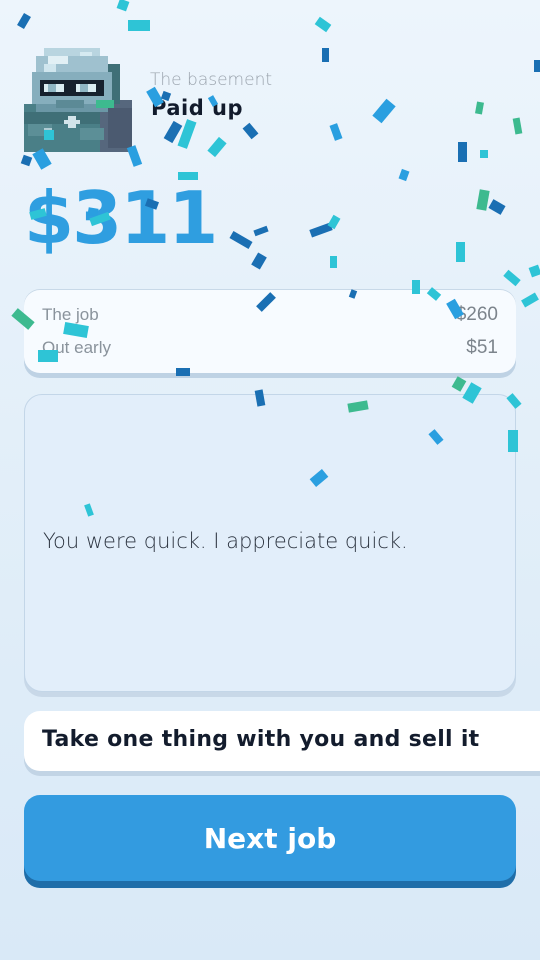 Image resolution: width=540 pixels, height=960 pixels. Describe the element at coordinates (197, 108) in the screenshot. I see `status-title: Paid up` at that location.